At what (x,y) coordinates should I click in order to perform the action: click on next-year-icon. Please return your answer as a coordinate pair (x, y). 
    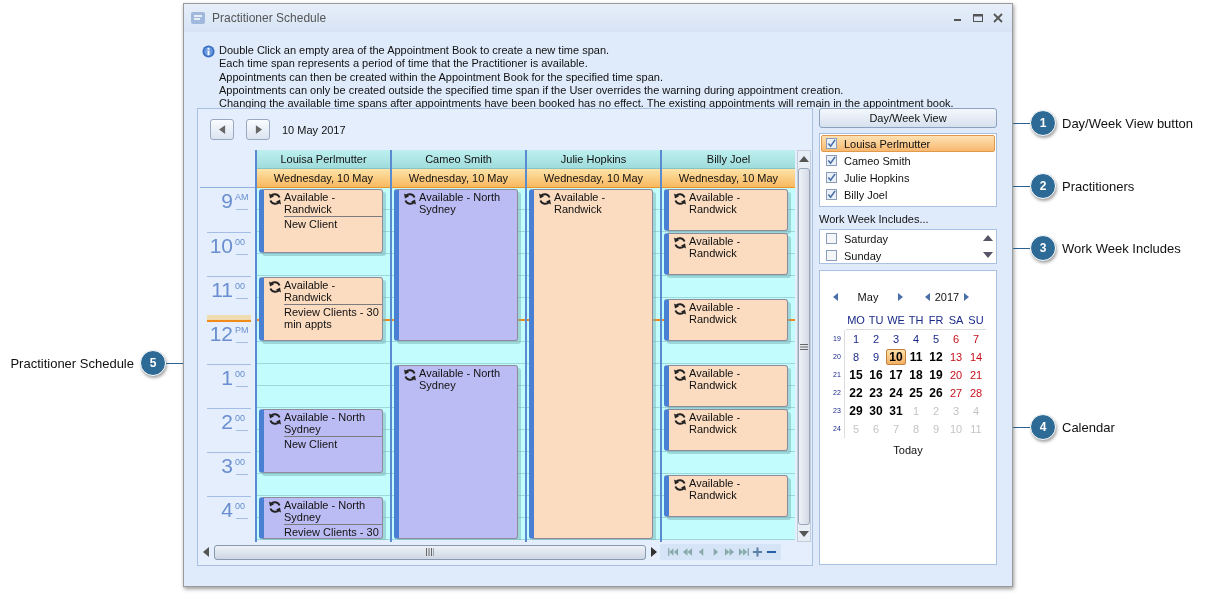
    Looking at the image, I should click on (966, 297).